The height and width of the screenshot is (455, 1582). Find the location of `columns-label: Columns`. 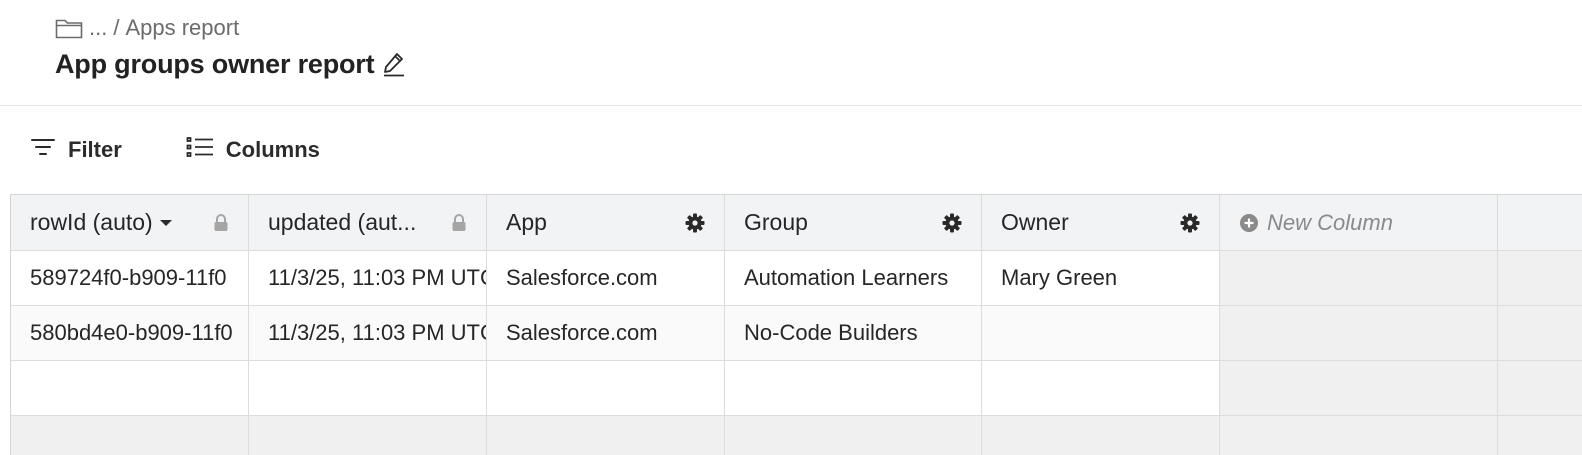

columns-label: Columns is located at coordinates (272, 149).